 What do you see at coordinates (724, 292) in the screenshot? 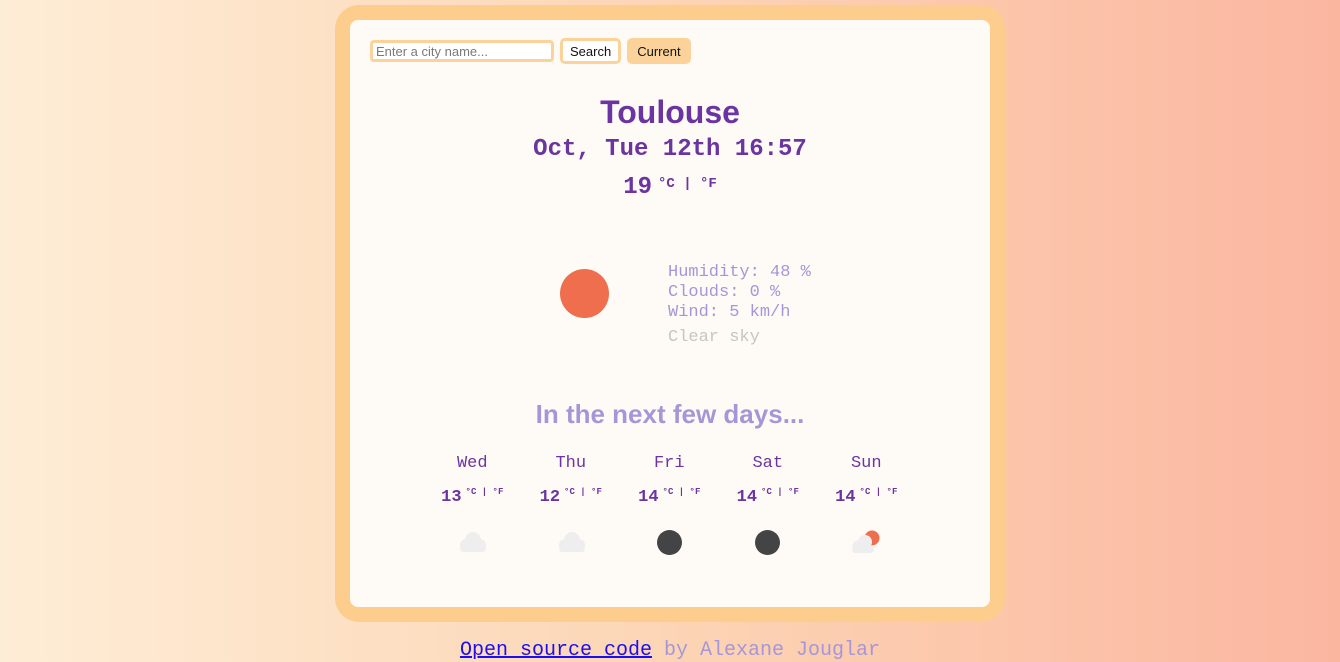
I see `clouds: Clouds: 0 %` at bounding box center [724, 292].